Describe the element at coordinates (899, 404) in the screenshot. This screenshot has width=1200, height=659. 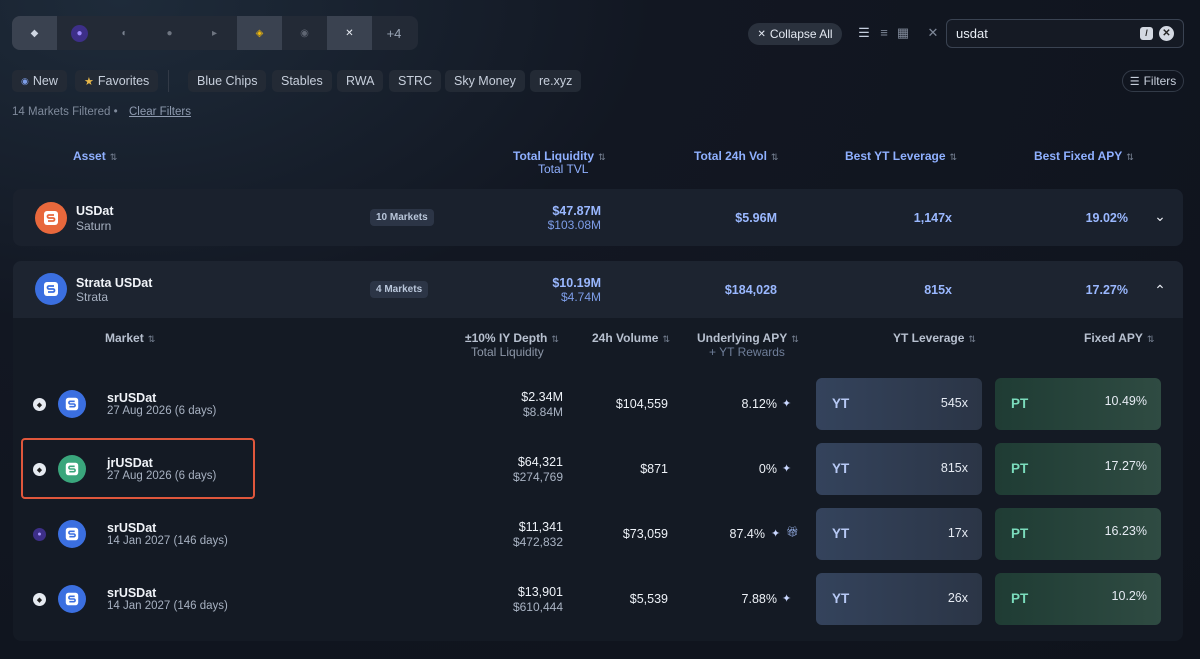
I see `yt-buy-button: YT 545x` at that location.